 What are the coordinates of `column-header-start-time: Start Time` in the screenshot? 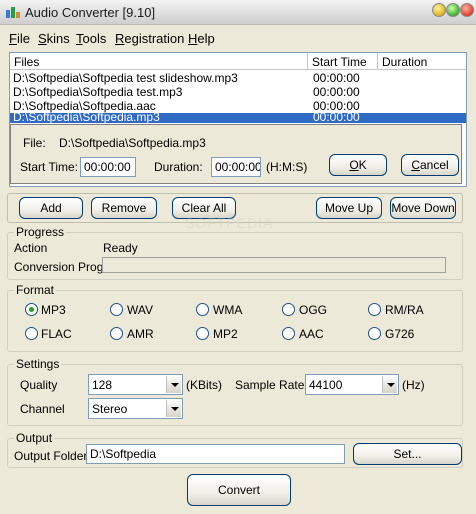 It's located at (343, 61).